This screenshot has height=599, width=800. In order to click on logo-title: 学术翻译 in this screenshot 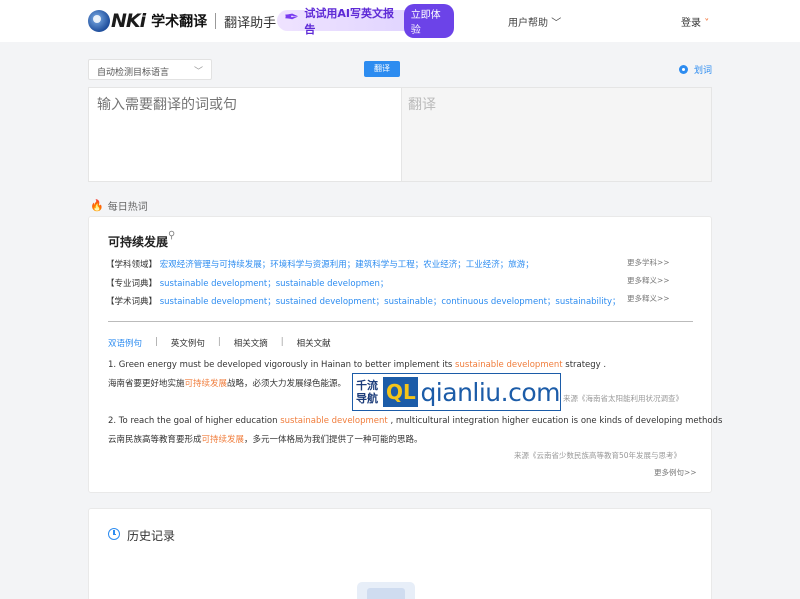, I will do `click(179, 22)`.